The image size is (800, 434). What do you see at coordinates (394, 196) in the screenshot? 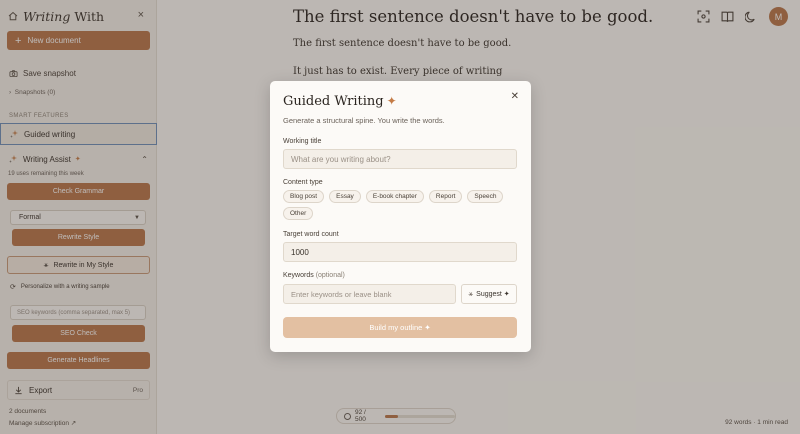
I see `chip-ebook-chapter: E-book chapter` at bounding box center [394, 196].